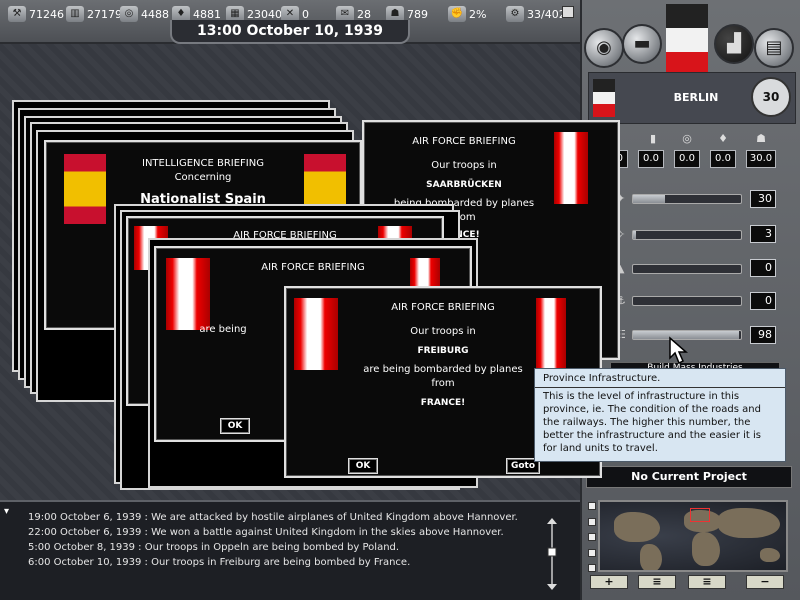 The width and height of the screenshot is (800, 600). I want to click on target-province: FREIBURG, so click(443, 351).